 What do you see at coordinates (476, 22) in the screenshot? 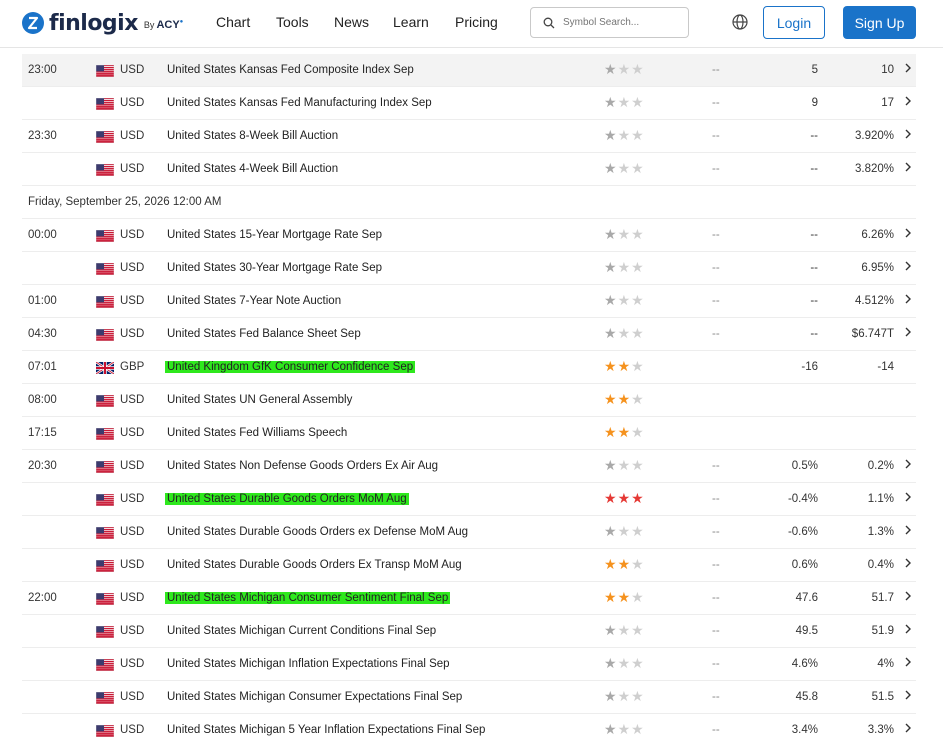
I see `nav-pricing: Pricing` at bounding box center [476, 22].